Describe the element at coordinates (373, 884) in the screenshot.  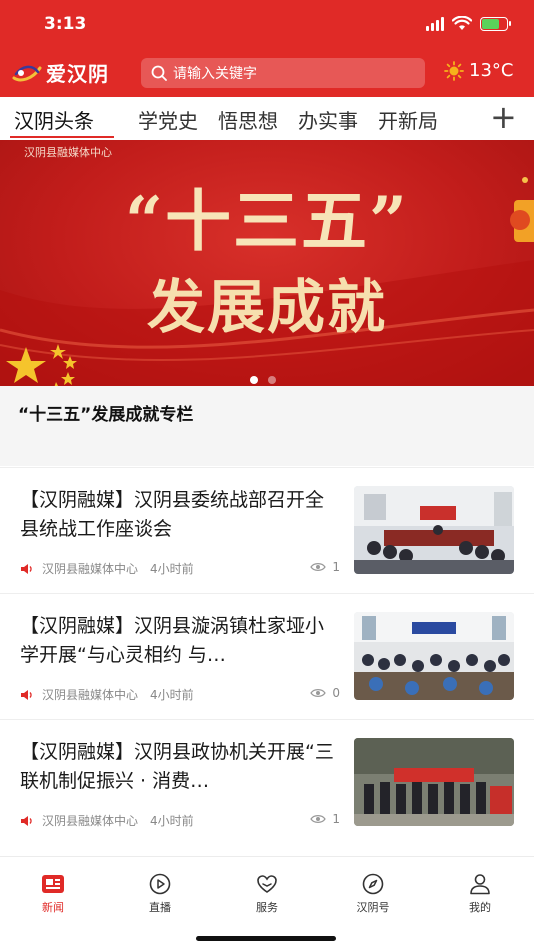
I see `compass-icon` at that location.